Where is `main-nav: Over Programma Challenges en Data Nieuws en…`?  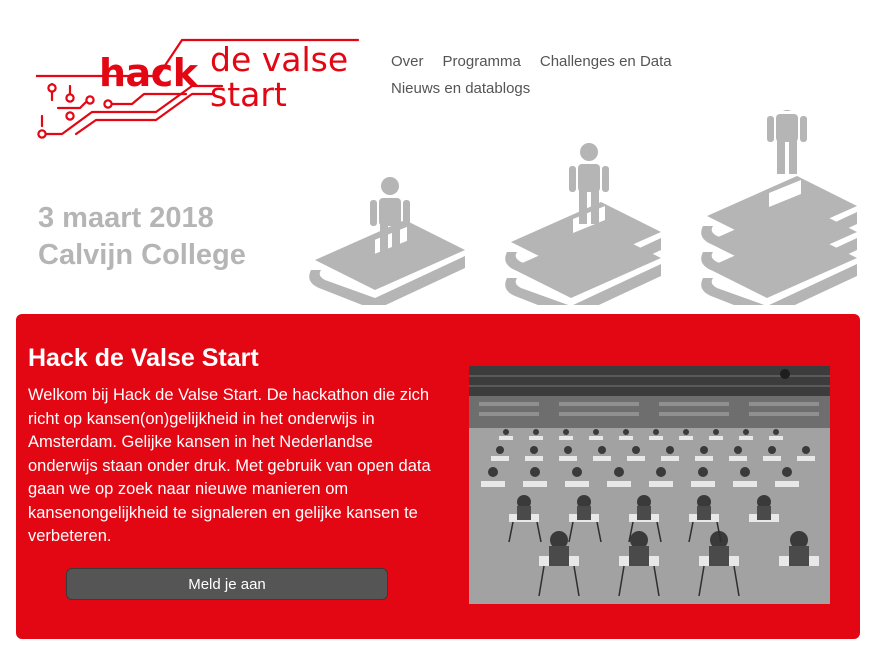
main-nav: Over Programma Challenges en Data Nieuws en… is located at coordinates (541, 75).